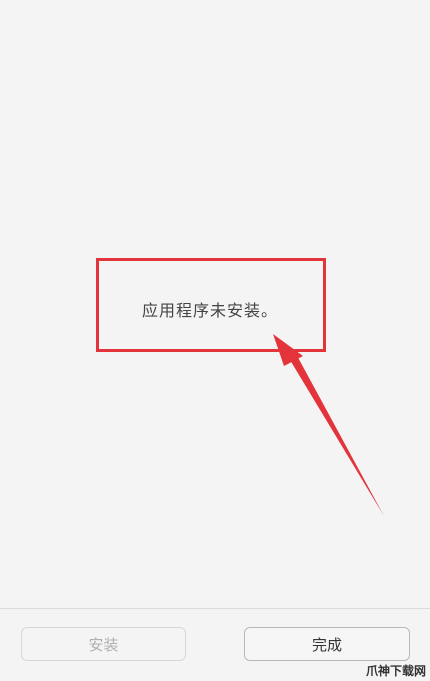 The image size is (430, 681). I want to click on done-button: 完成, so click(327, 644).